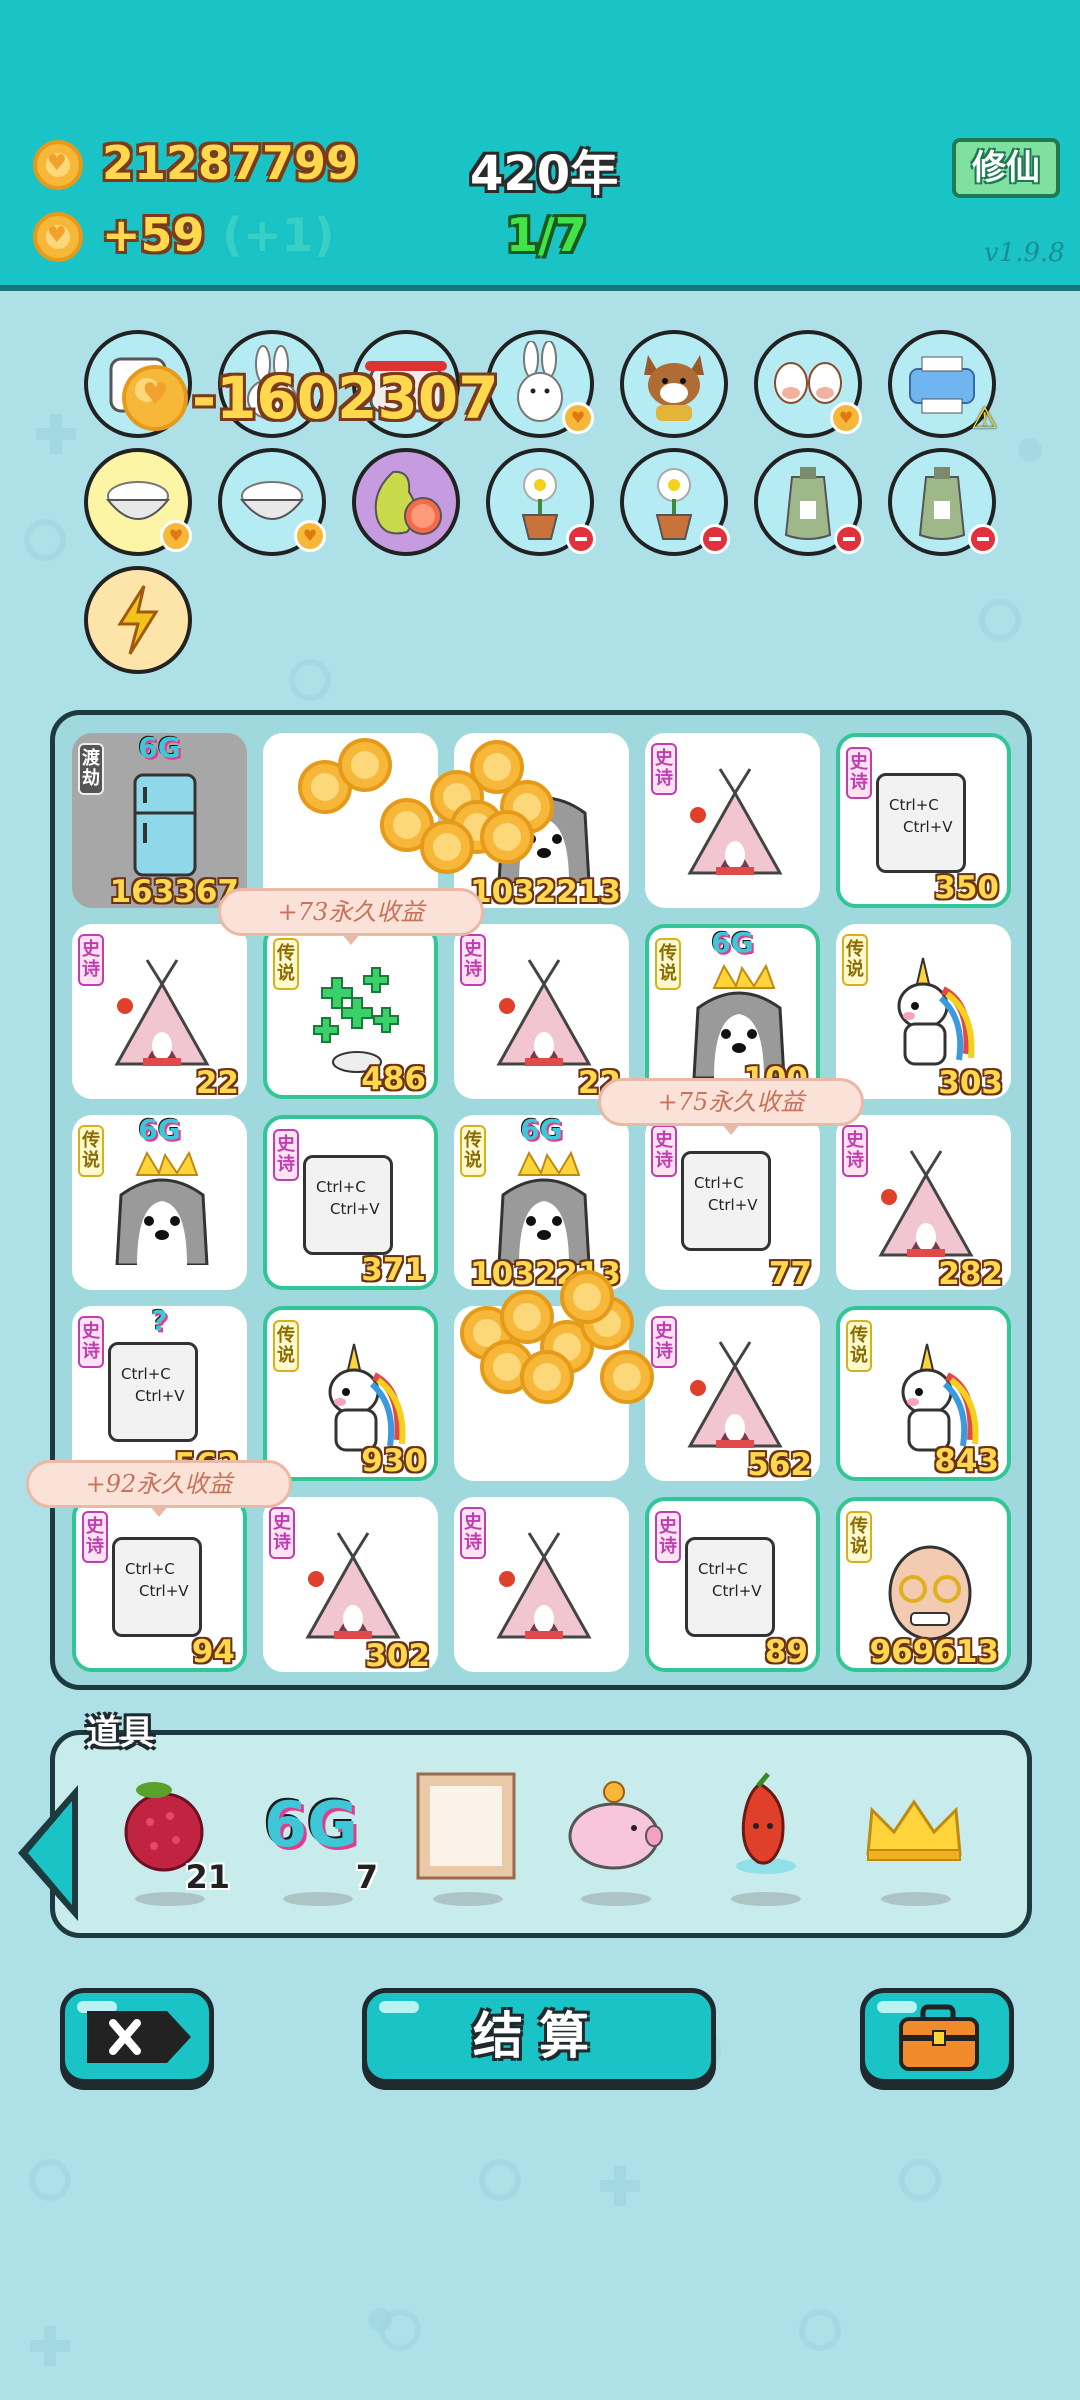  Describe the element at coordinates (397, 1656) in the screenshot. I see `cell-value: 302` at that location.